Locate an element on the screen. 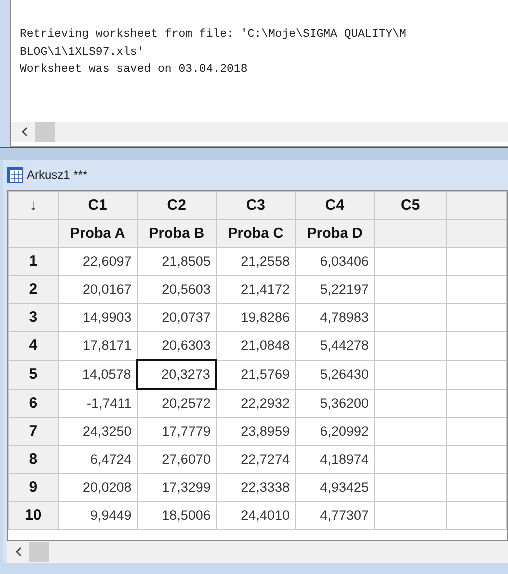  table-cell: 5,22197 is located at coordinates (335, 290).